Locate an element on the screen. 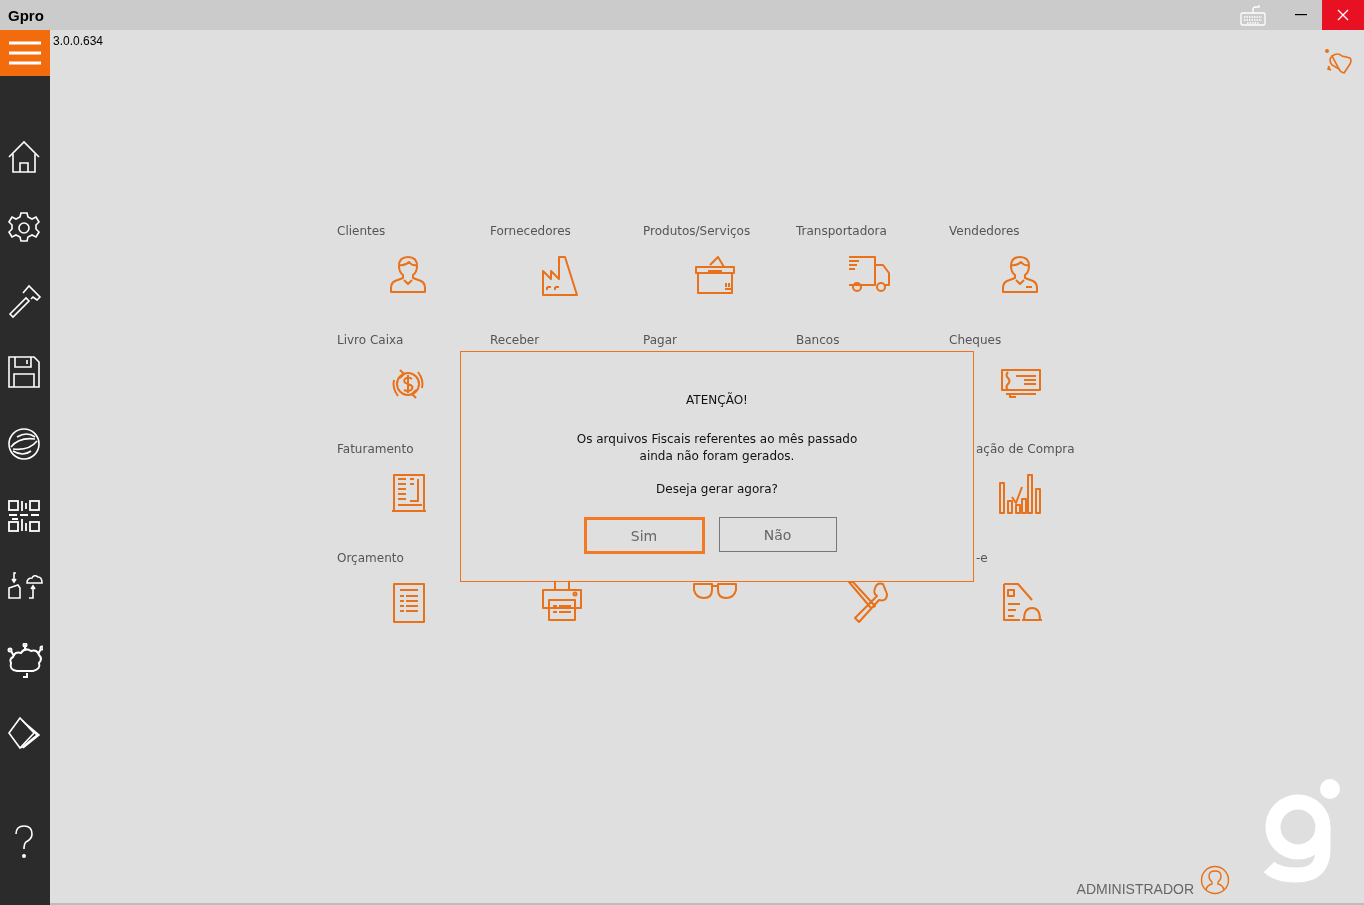  module-label: Clientes is located at coordinates (361, 232).